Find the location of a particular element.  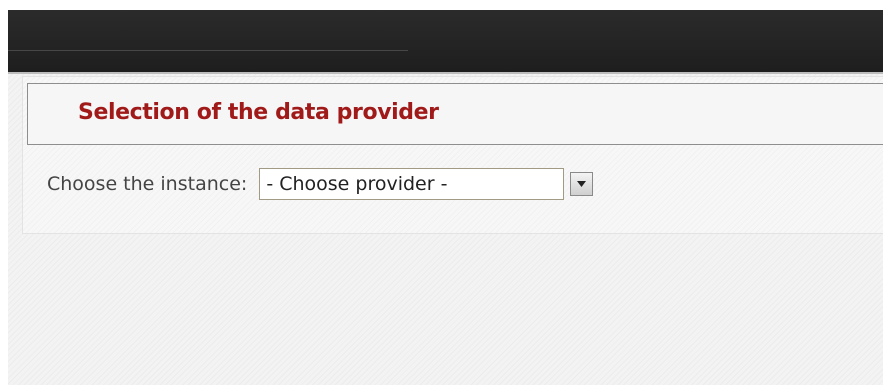

provider-select: - Choose provider - is located at coordinates (427, 184).